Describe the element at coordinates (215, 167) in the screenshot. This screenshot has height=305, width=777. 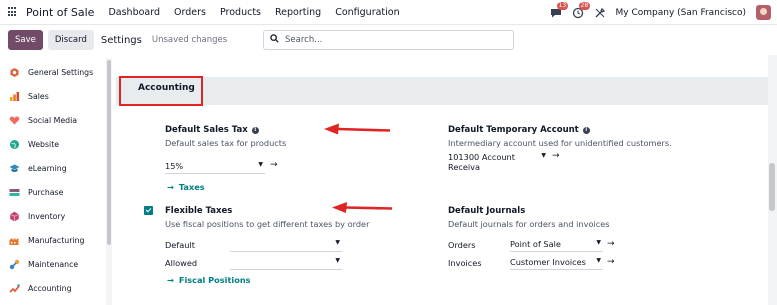
I see `default-sales-tax-select: 15% ▼` at that location.